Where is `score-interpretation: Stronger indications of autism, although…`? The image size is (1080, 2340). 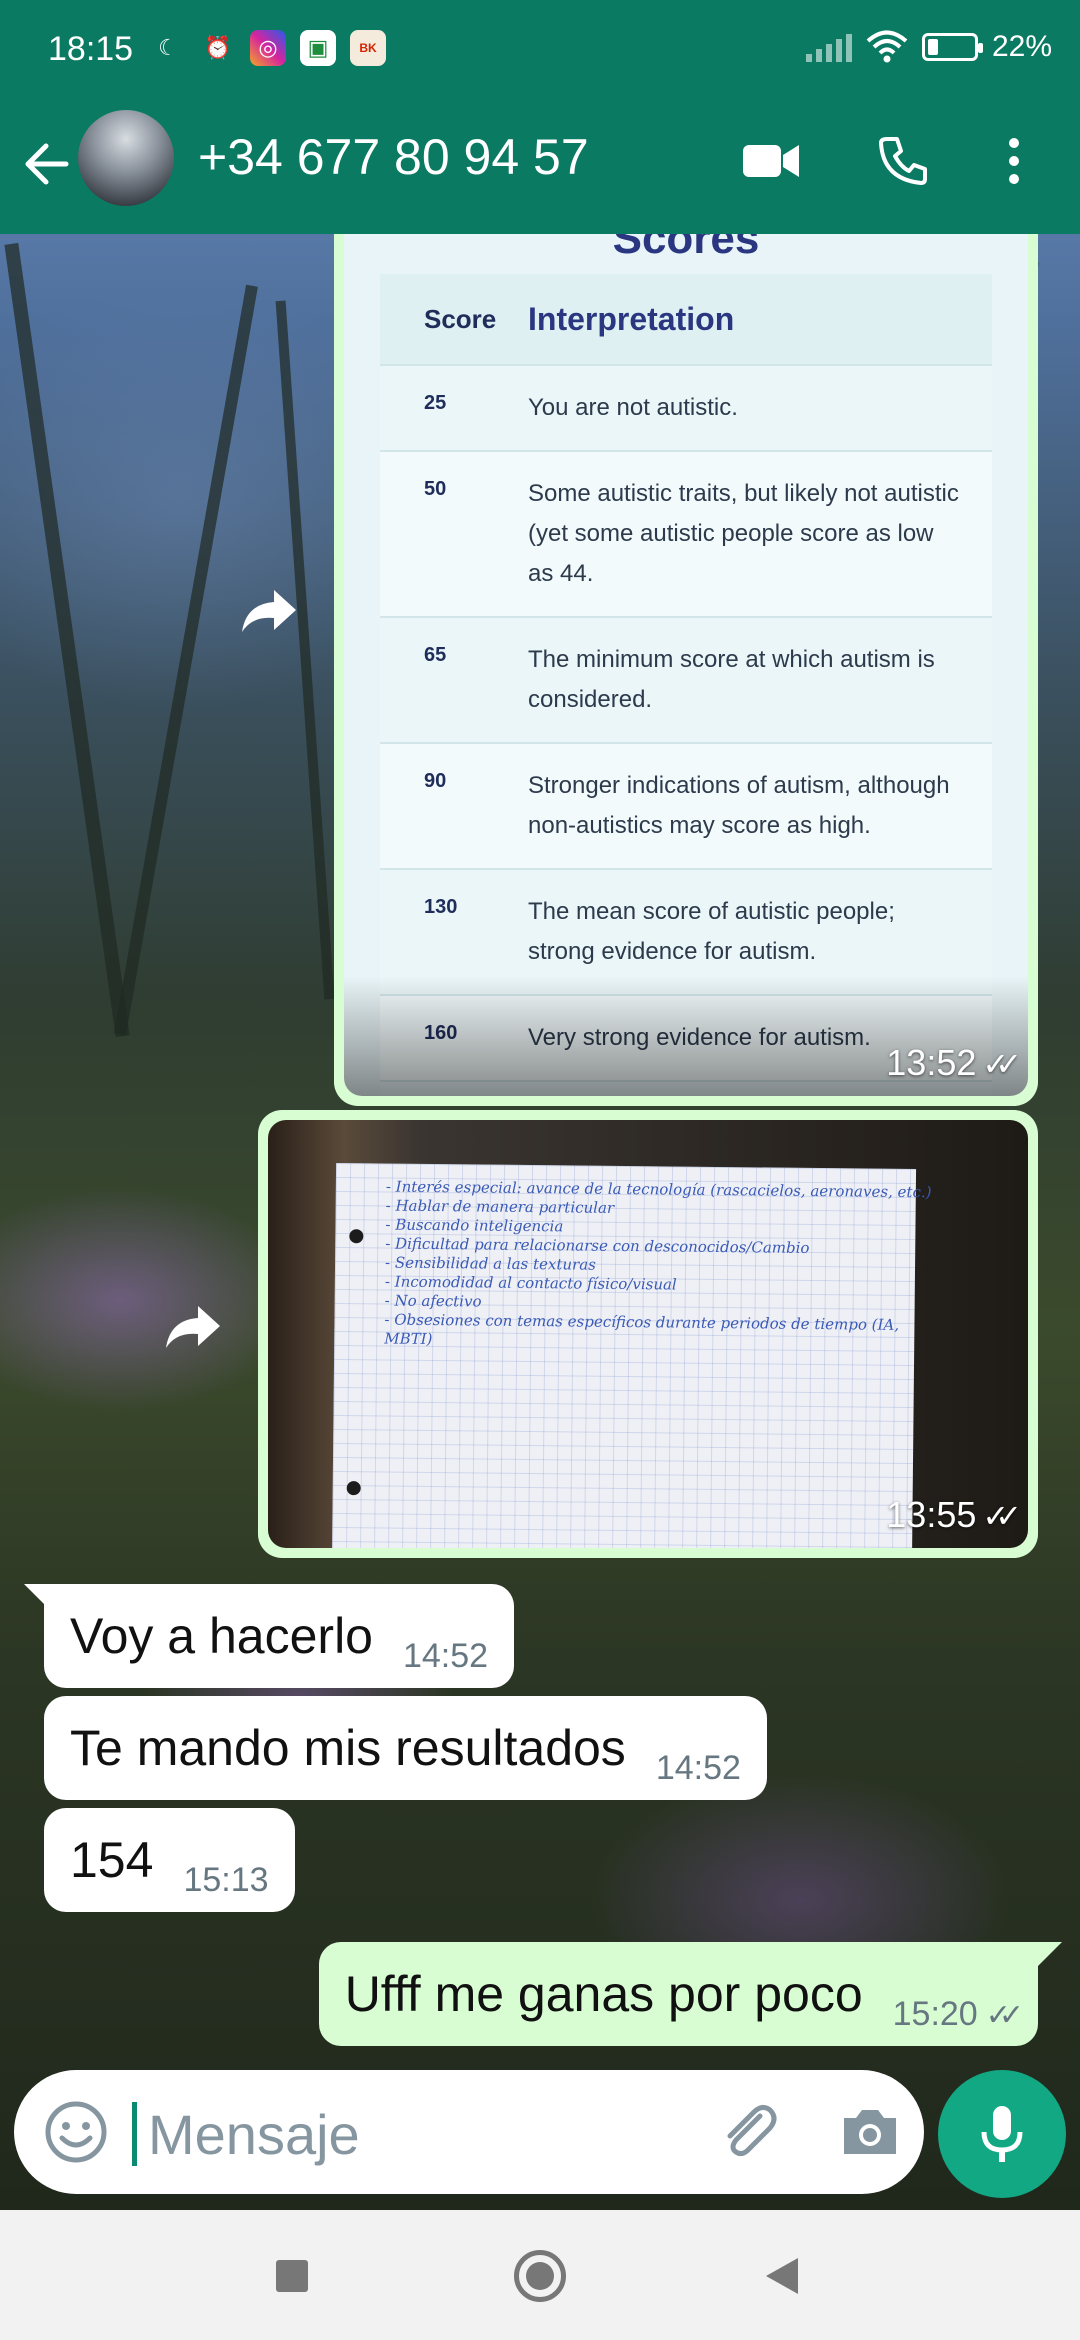 score-interpretation: Stronger indications of autism, although… is located at coordinates (739, 805).